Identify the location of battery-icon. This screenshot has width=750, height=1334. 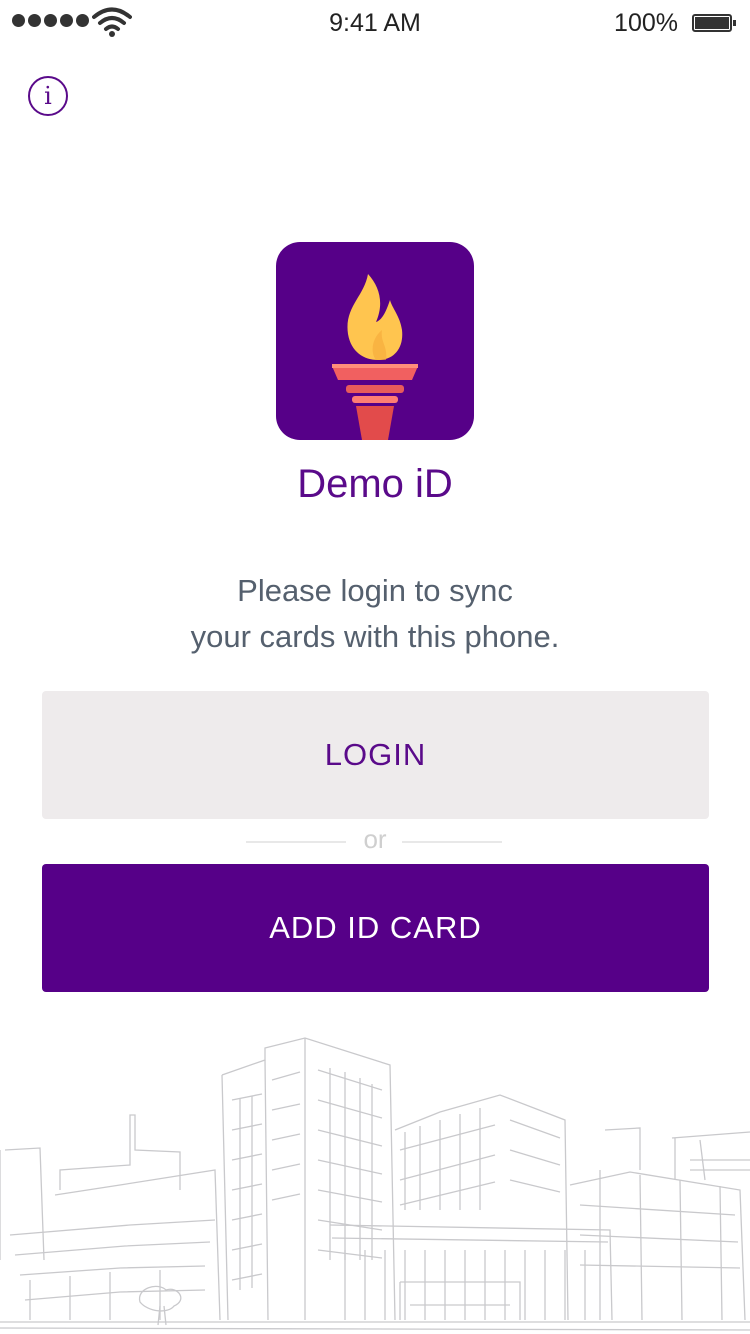
(714, 23).